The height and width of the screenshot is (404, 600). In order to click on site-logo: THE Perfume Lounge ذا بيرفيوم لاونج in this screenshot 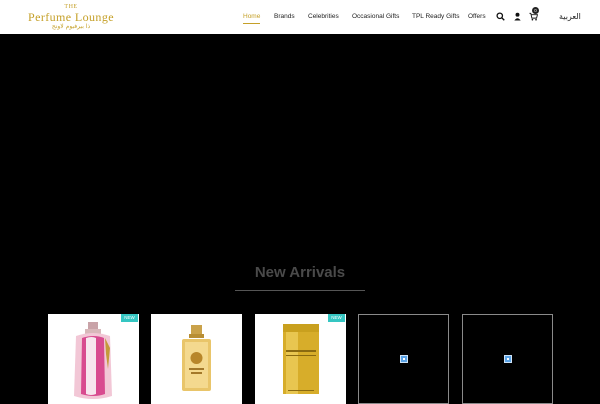, I will do `click(71, 17)`.